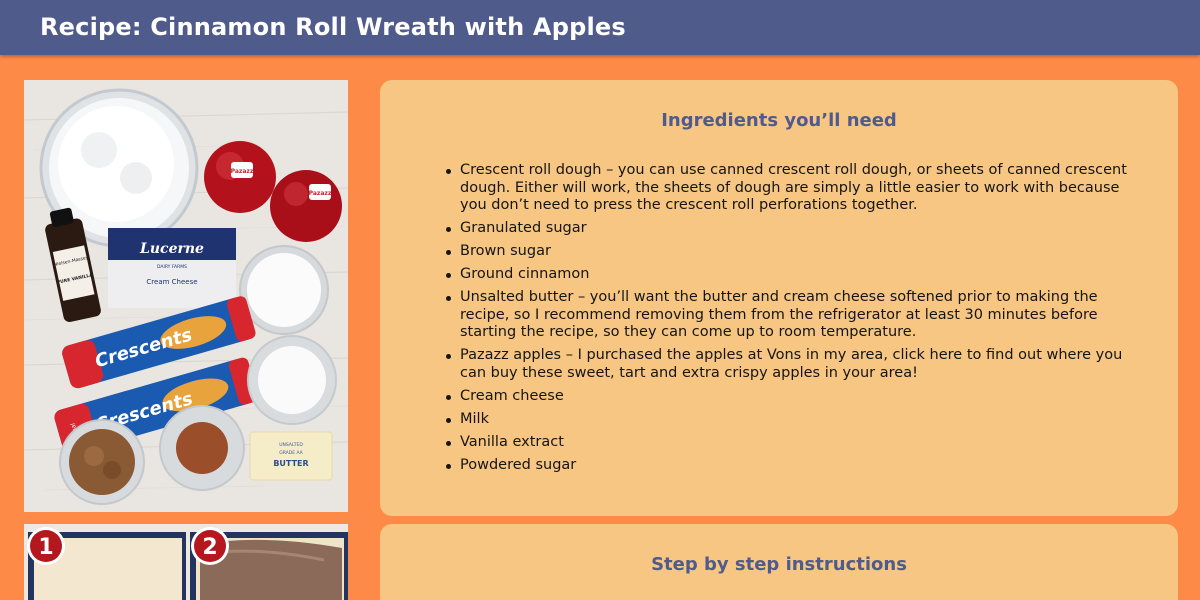  What do you see at coordinates (284, 290) in the screenshot?
I see `milk-glass` at bounding box center [284, 290].